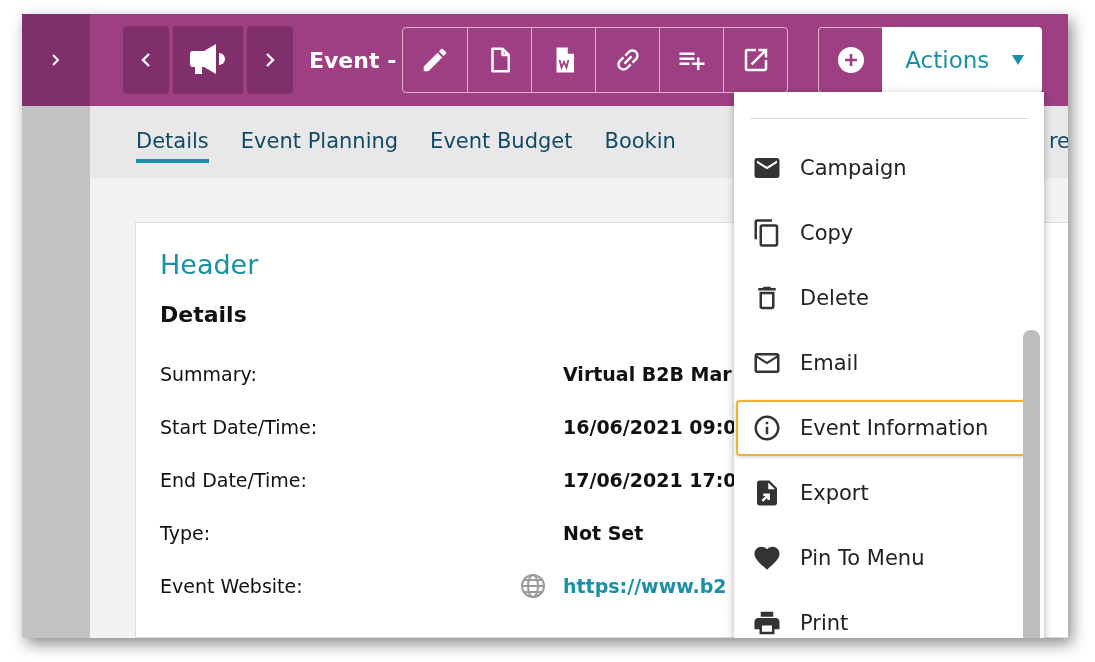 The height and width of the screenshot is (662, 1095). What do you see at coordinates (239, 426) in the screenshot?
I see `field-label: Start Date/Time:` at bounding box center [239, 426].